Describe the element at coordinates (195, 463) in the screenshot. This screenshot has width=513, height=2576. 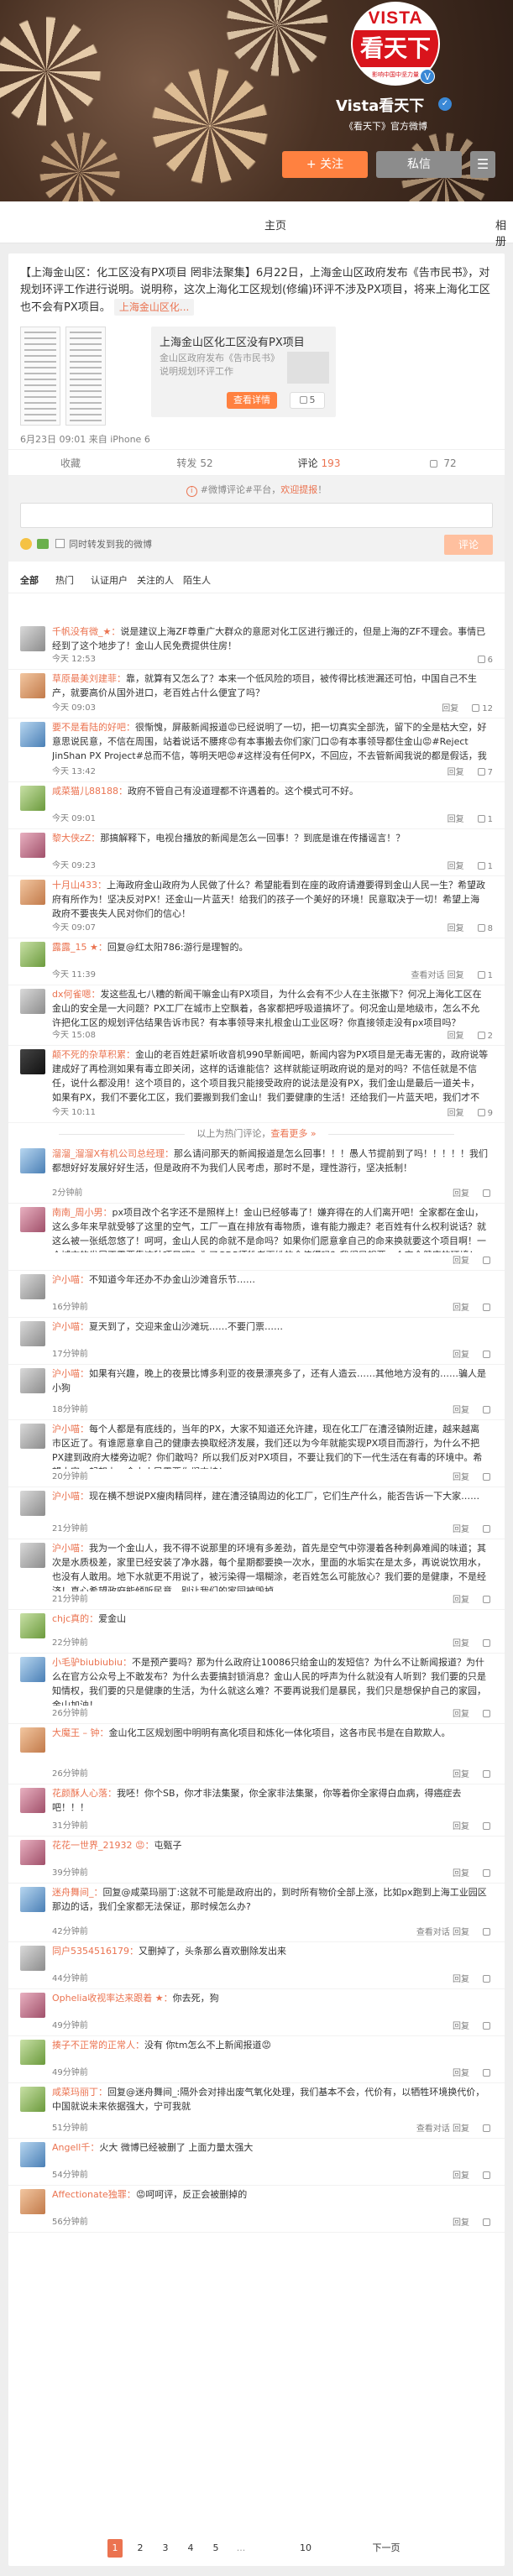
I see `repost-button: 转发 52` at that location.